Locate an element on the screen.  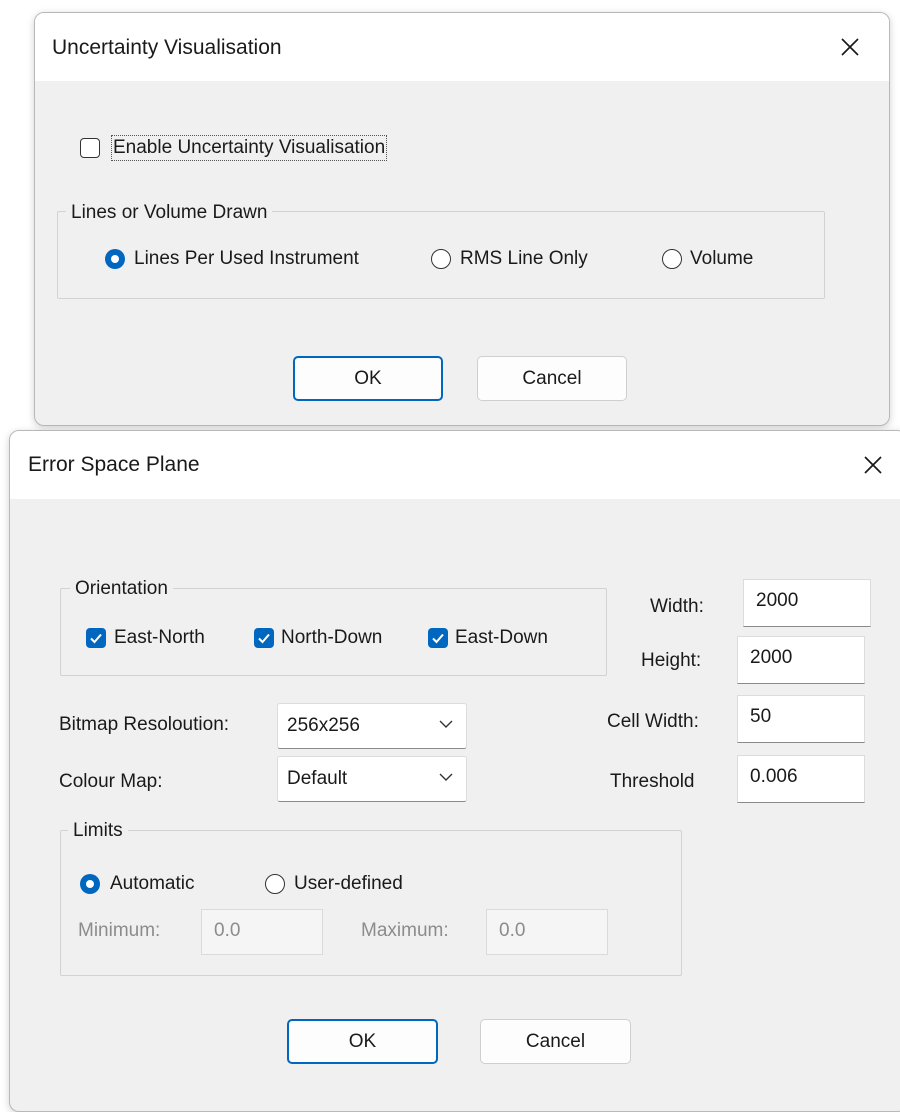
enable-uncertainty-label: Enable Uncertainty Visualisation is located at coordinates (249, 148).